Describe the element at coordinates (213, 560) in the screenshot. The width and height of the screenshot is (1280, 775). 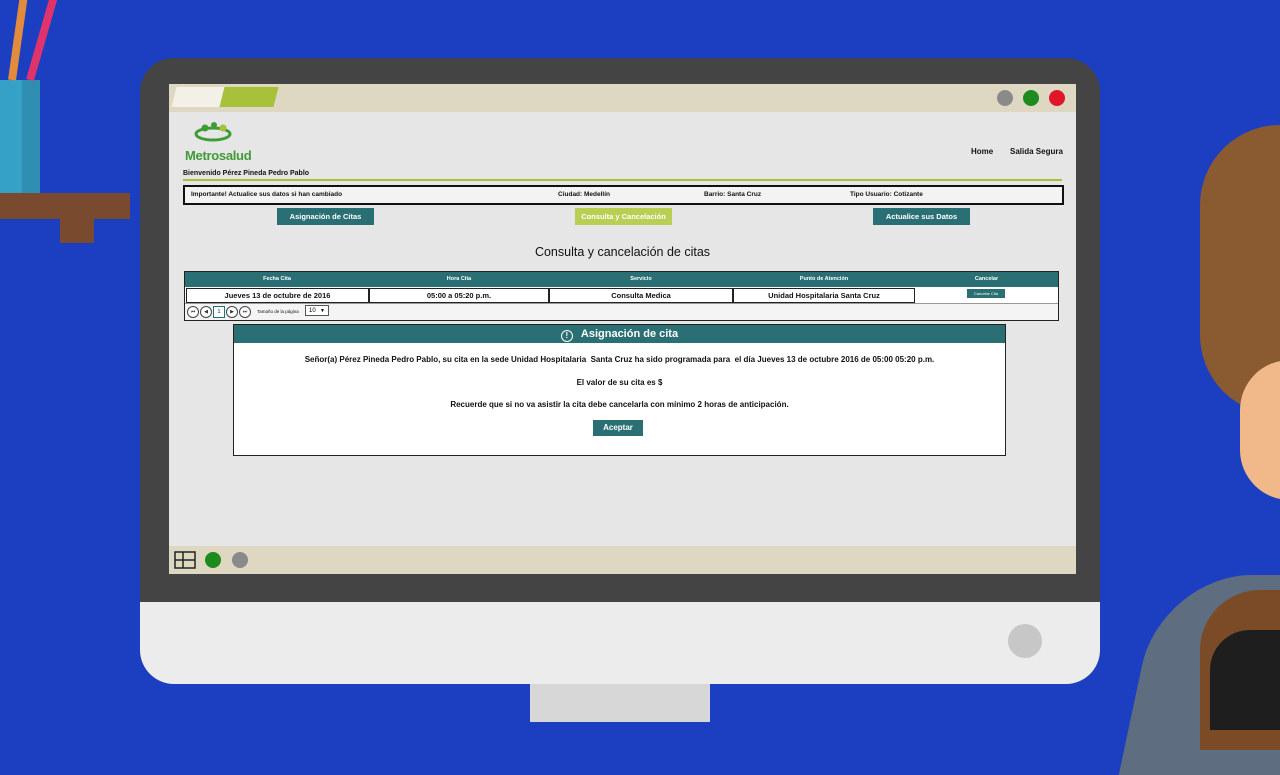
I see `taskbar-app-green` at that location.